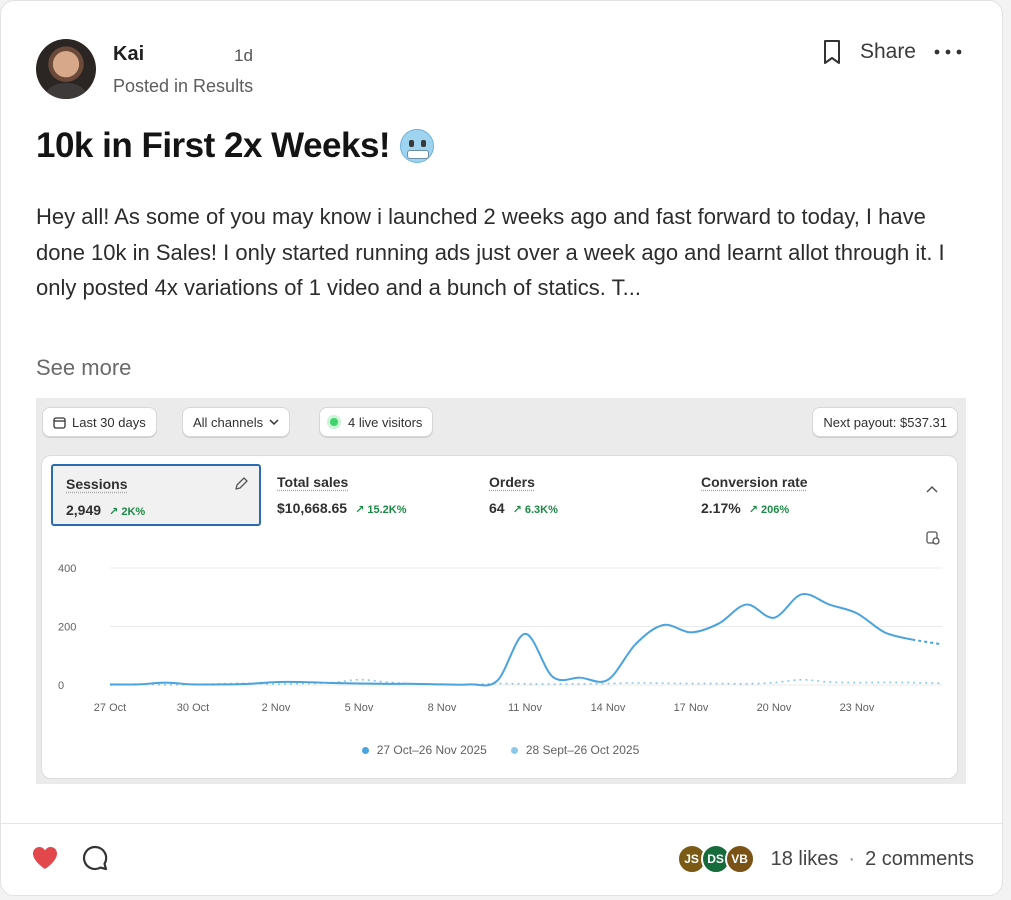 The height and width of the screenshot is (900, 1011). Describe the element at coordinates (83, 368) in the screenshot. I see `see-more-link: See more` at that location.